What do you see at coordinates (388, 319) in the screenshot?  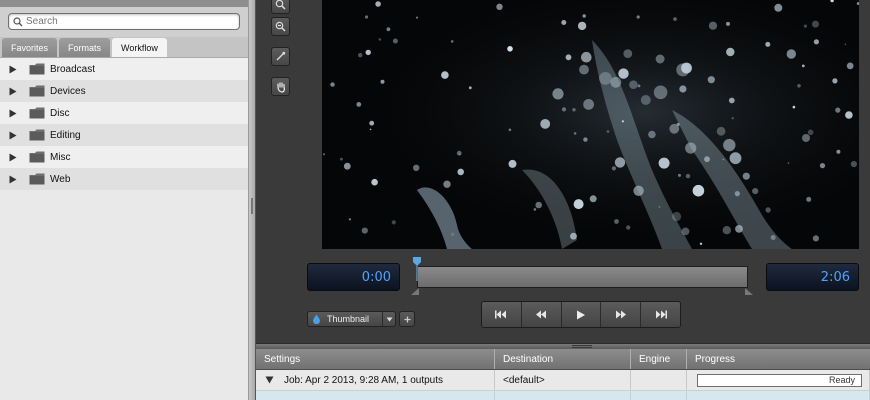 I see `chevron-down-icon` at bounding box center [388, 319].